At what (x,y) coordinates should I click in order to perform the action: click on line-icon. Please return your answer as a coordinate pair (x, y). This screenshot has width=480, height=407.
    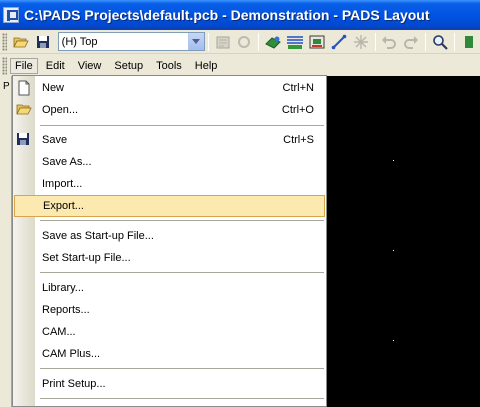
    Looking at the image, I should click on (339, 42).